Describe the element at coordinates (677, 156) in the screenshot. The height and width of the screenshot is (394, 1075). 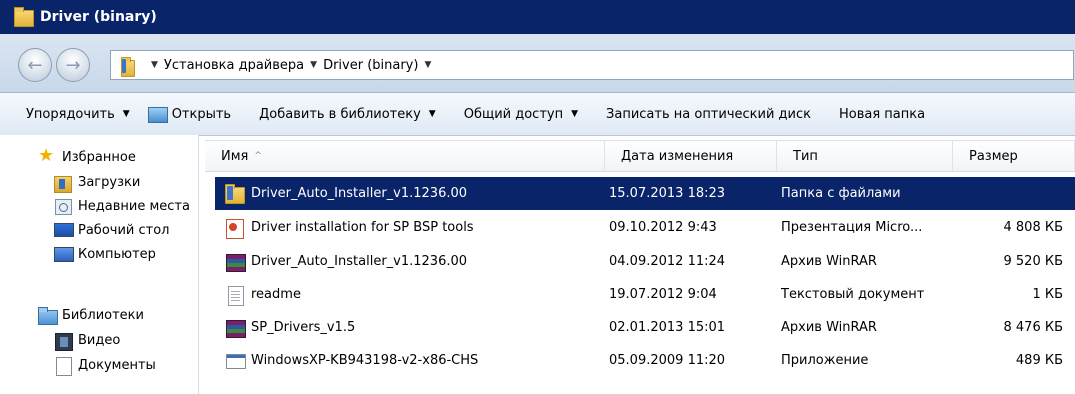
I see `column-label: Дата изменения` at that location.